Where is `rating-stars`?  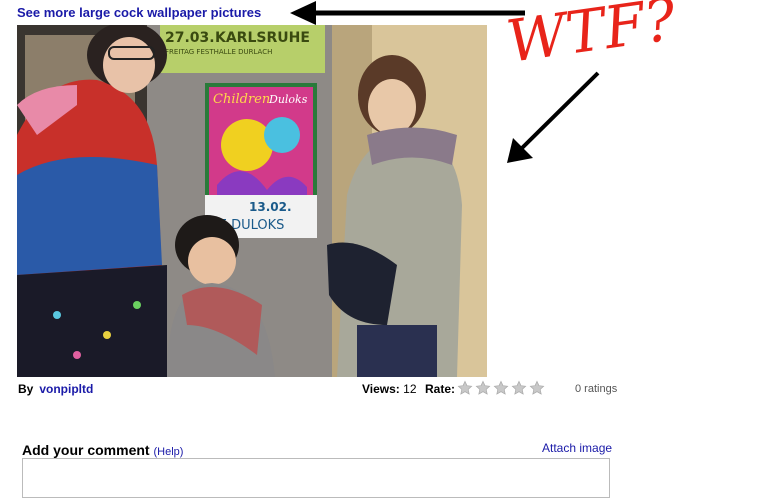 rating-stars is located at coordinates (501, 388).